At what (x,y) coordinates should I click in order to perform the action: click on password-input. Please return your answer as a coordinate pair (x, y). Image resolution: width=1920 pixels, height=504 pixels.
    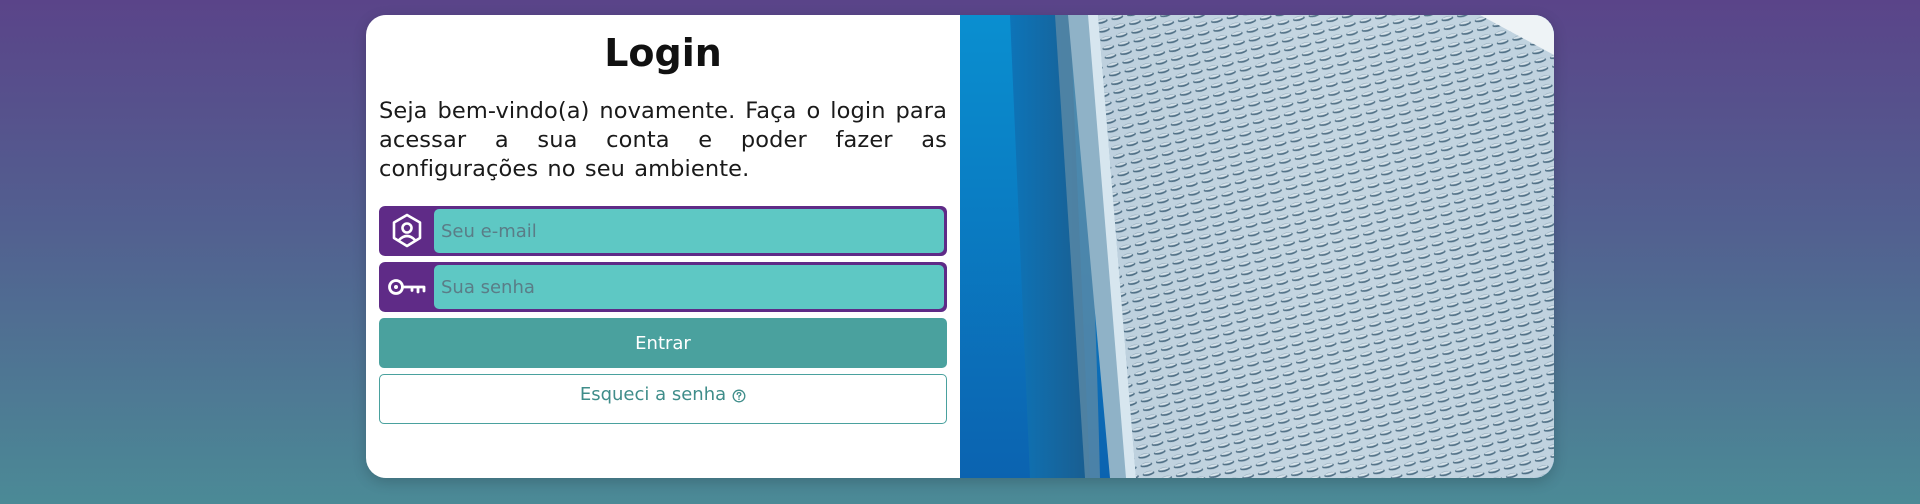
    Looking at the image, I should click on (689, 287).